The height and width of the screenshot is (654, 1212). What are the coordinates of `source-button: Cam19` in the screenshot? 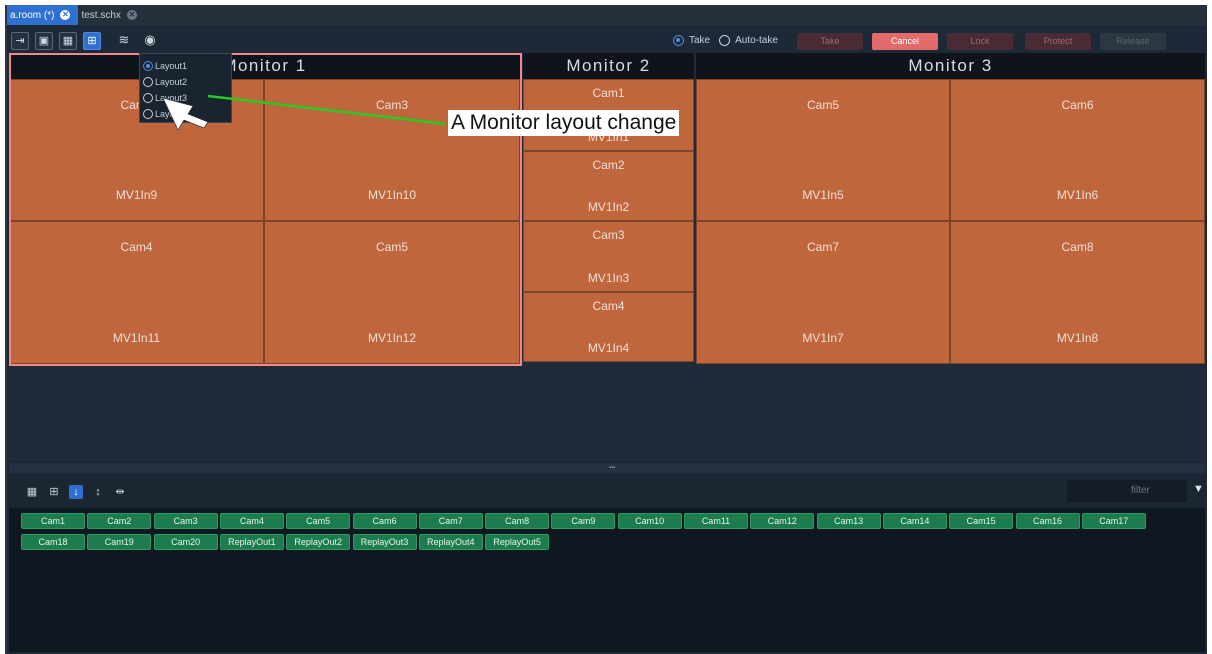 It's located at (119, 542).